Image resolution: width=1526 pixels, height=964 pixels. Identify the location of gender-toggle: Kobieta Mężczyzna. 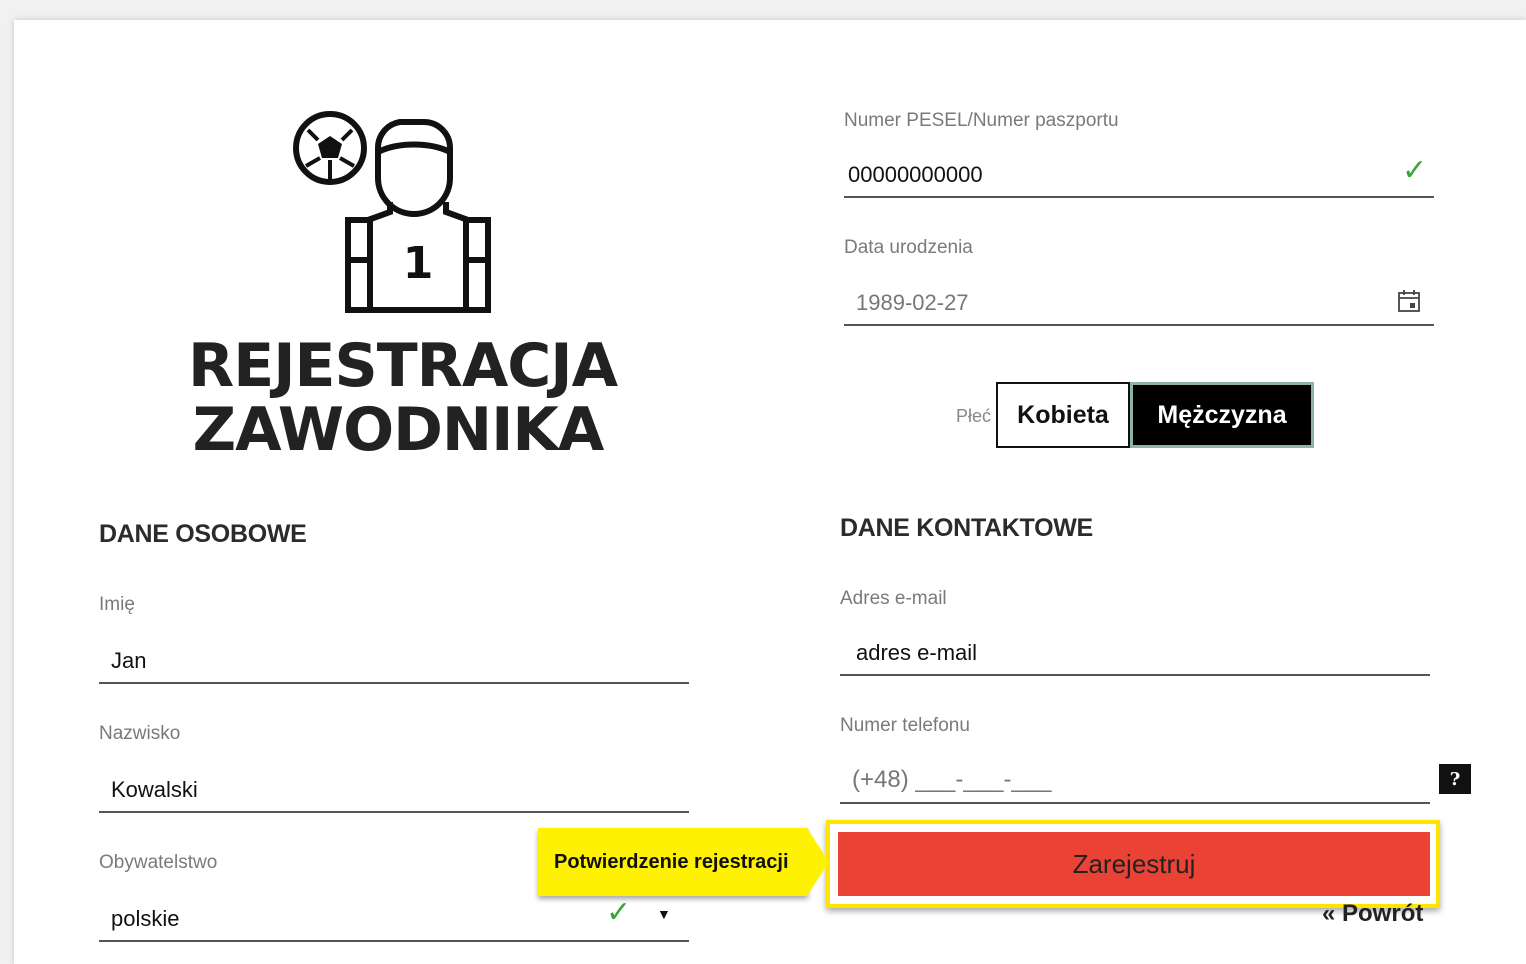
(1155, 416).